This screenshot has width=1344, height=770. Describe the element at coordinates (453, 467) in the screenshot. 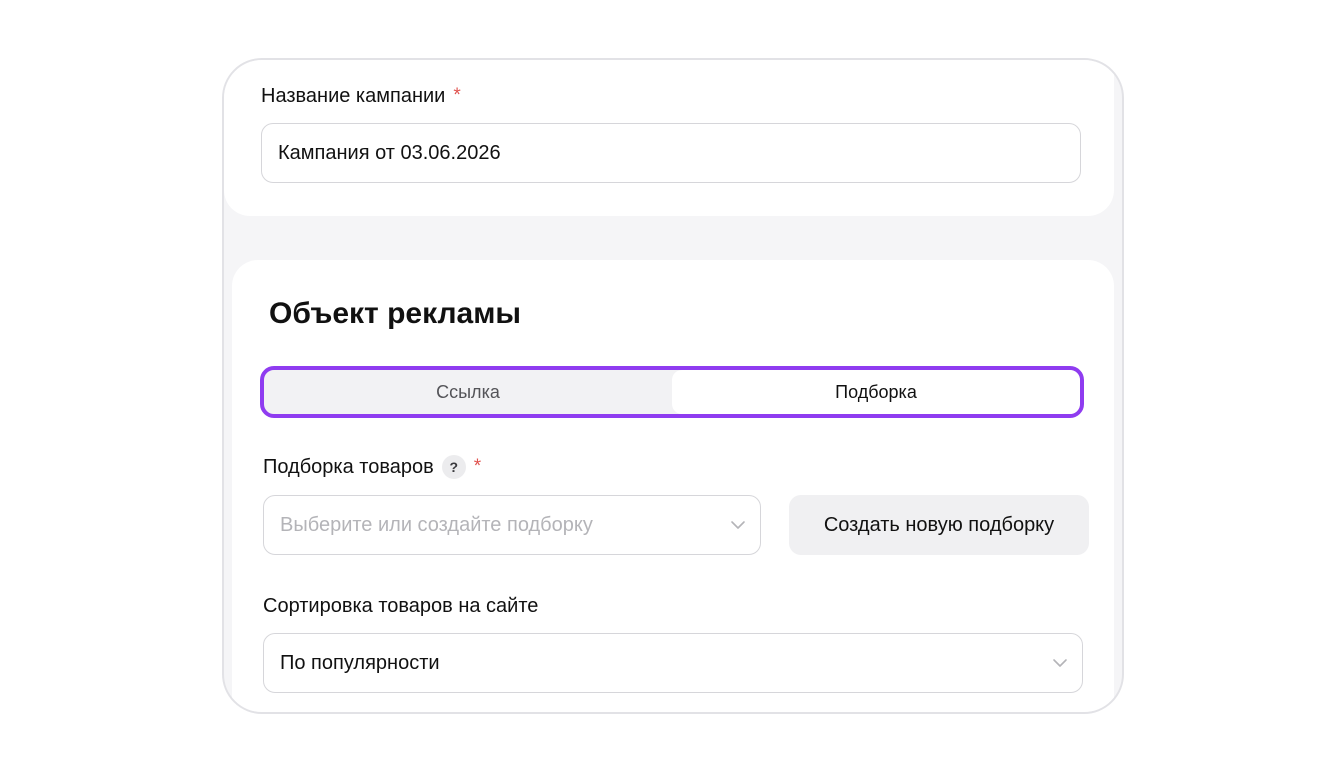

I see `question-icon: ?` at that location.